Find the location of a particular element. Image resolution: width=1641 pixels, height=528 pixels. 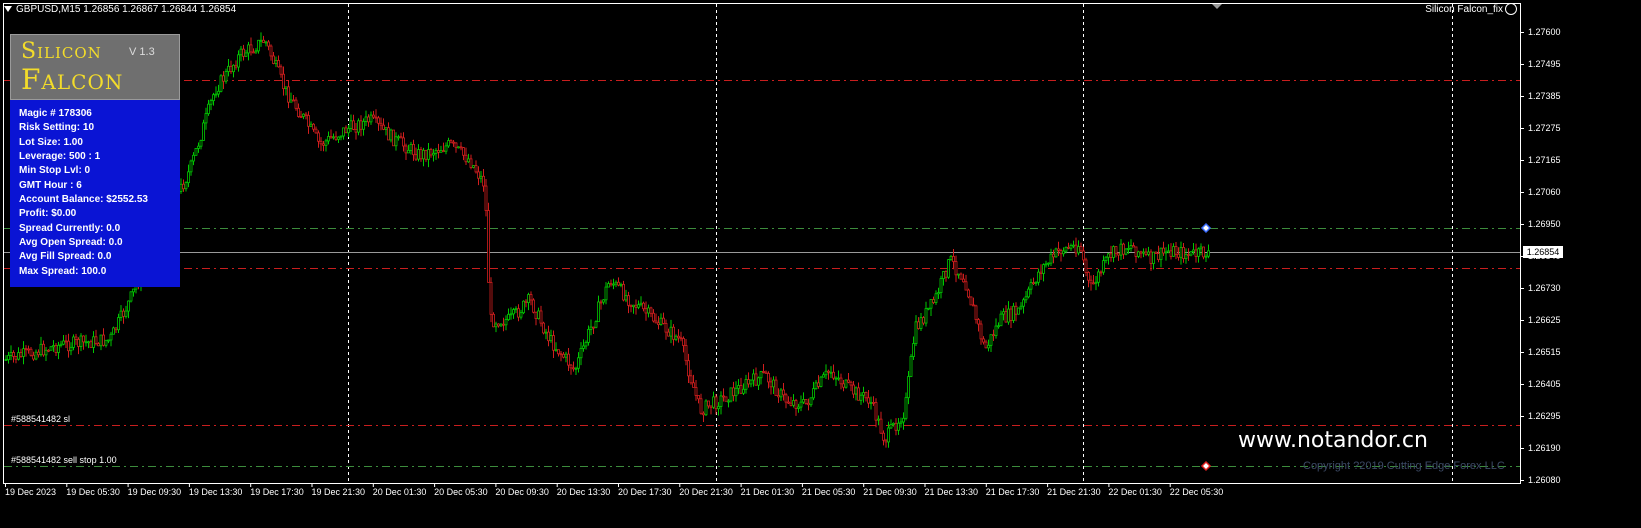

expert-advisor-name: Silicon Falcon_fix is located at coordinates (1471, 10).